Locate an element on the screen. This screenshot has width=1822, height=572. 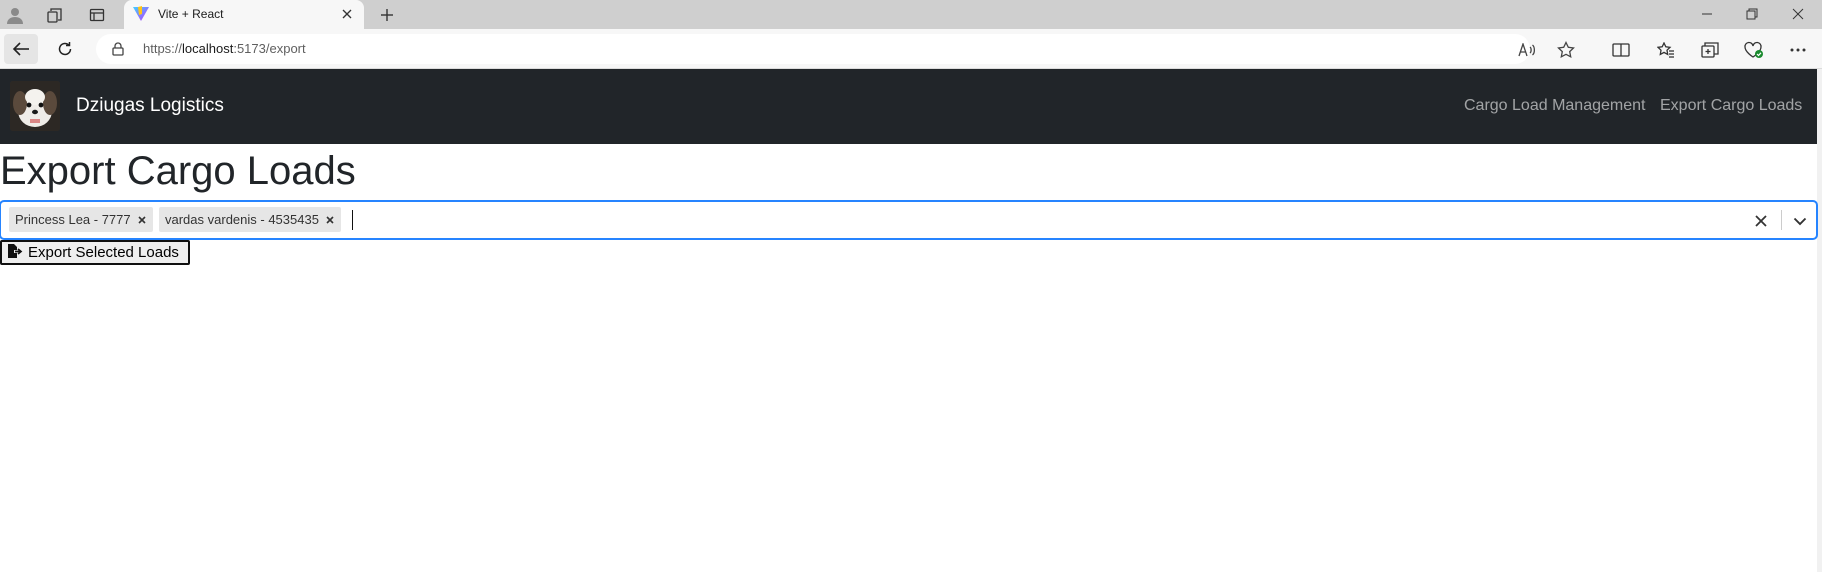
close-window-icon is located at coordinates (1798, 14).